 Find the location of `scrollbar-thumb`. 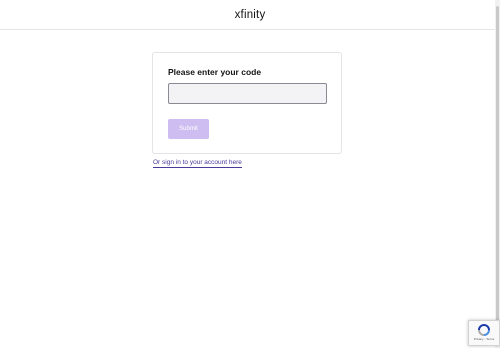

scrollbar-thumb is located at coordinates (497, 171).